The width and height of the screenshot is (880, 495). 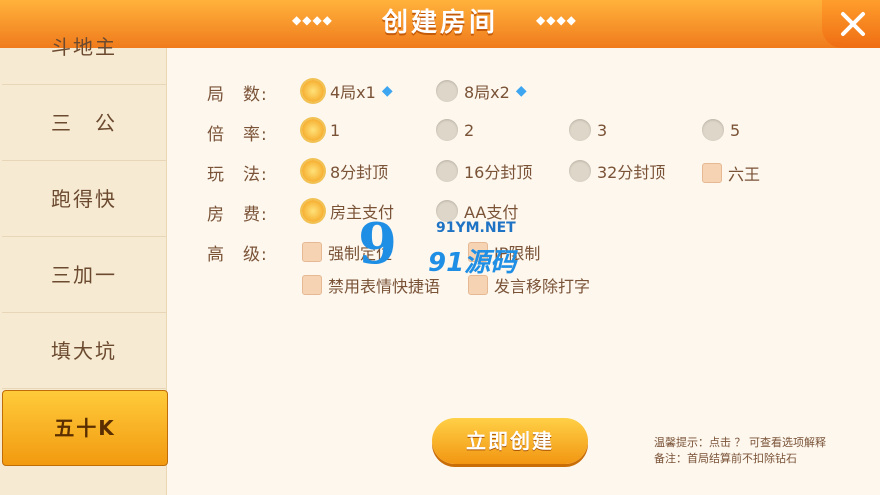 What do you see at coordinates (476, 228) in the screenshot?
I see `watermark-url: 91YM.NET` at bounding box center [476, 228].